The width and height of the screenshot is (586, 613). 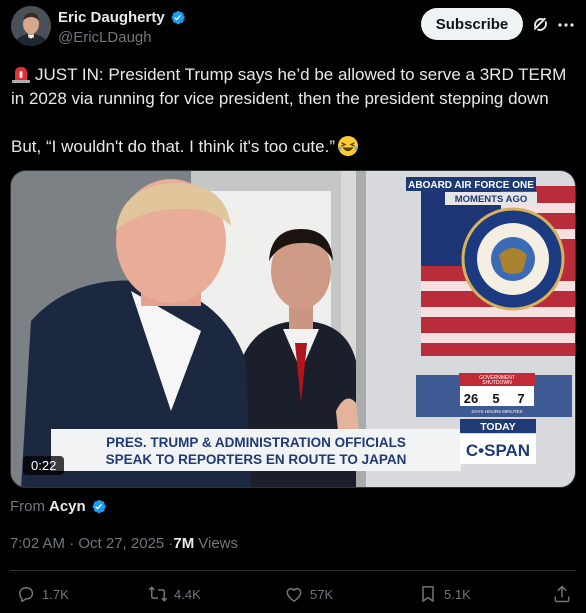 I want to click on like-icon, so click(x=294, y=594).